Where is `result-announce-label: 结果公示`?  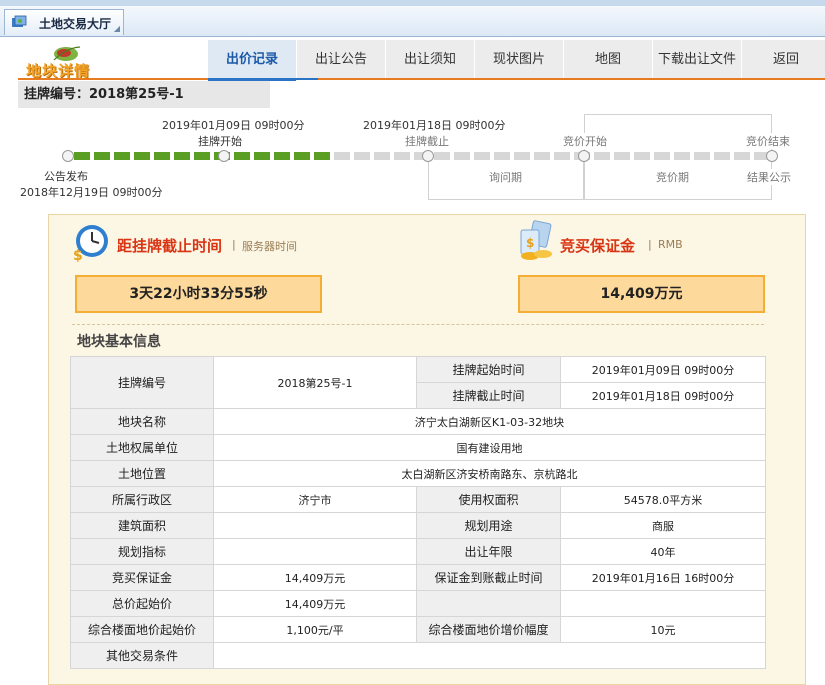
result-announce-label: 结果公示 is located at coordinates (769, 177).